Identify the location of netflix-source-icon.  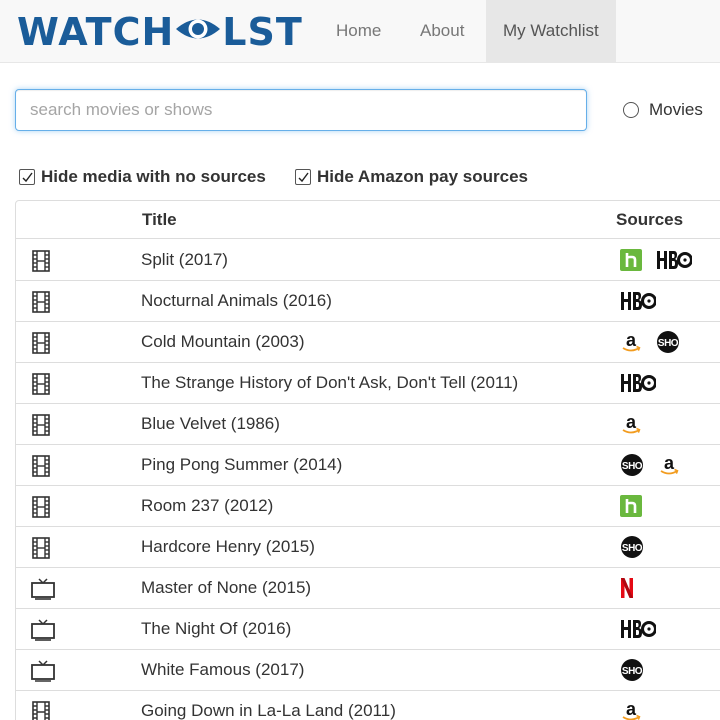
(627, 588).